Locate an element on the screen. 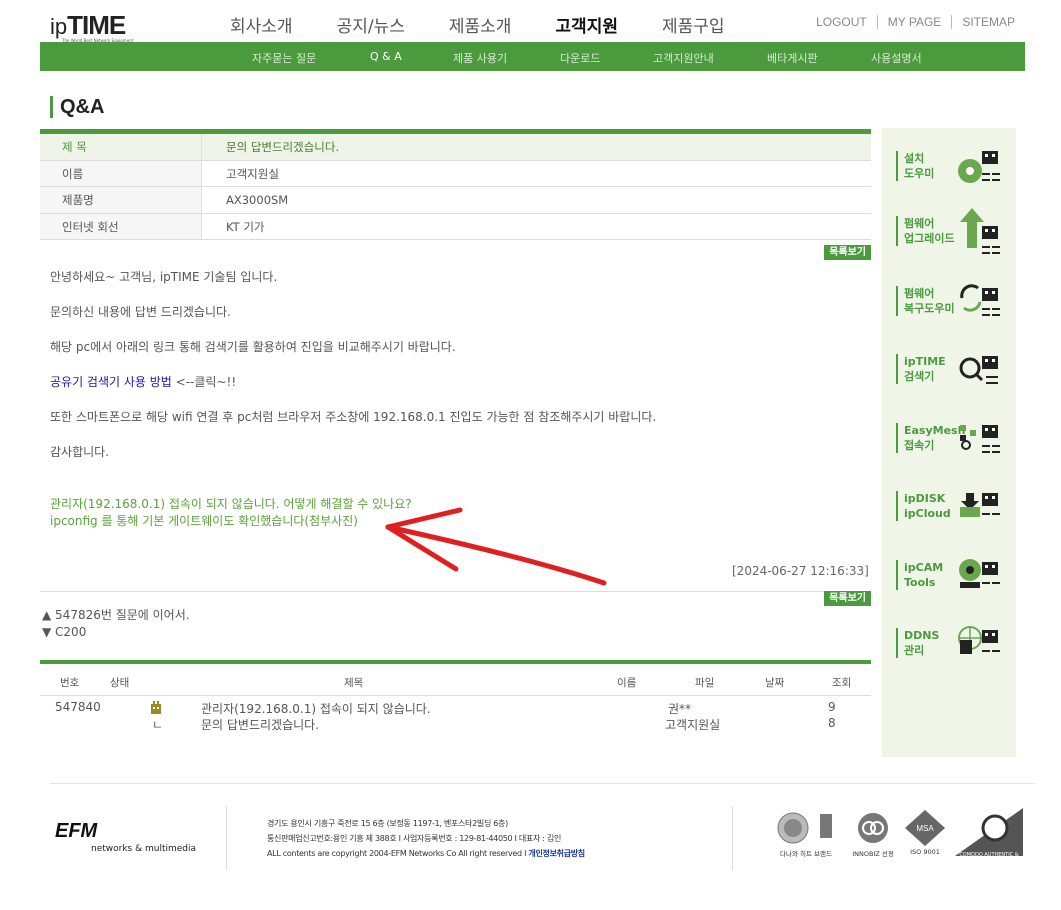 The image size is (1061, 910). list-header: 번호 상태 제목 이름 파일 날짜 조회 is located at coordinates (455, 680).